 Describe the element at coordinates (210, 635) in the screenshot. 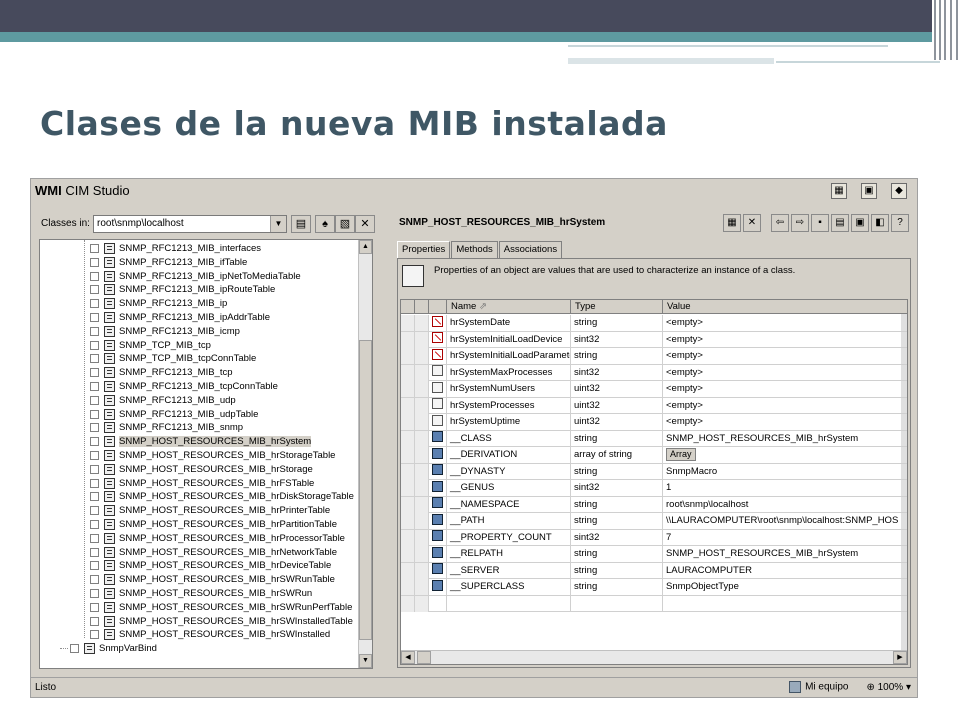

I see `tree-item: SNMP_HOST_RESOURCES_MIB_hrSWInstalled` at that location.